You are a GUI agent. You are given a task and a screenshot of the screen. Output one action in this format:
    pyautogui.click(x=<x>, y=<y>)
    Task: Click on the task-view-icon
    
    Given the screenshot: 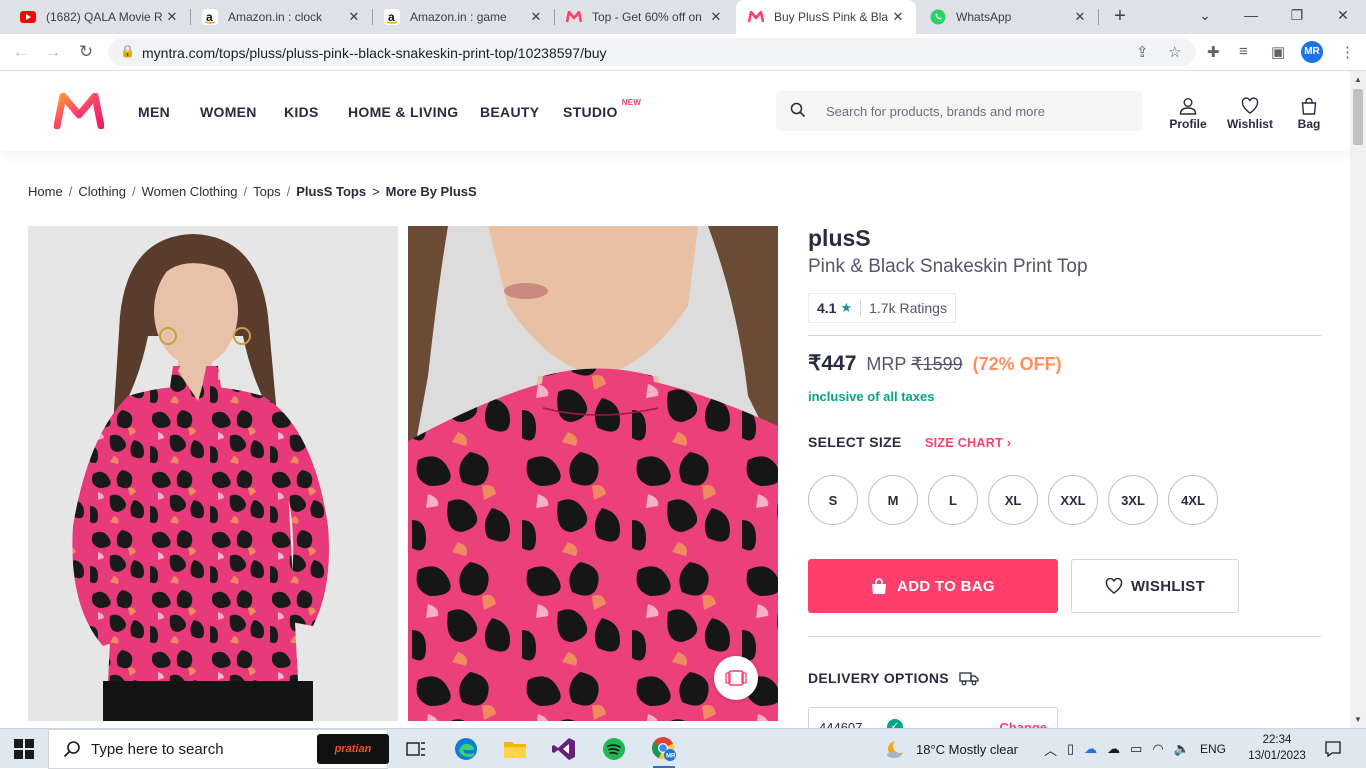 What is the action you would take?
    pyautogui.click(x=416, y=749)
    